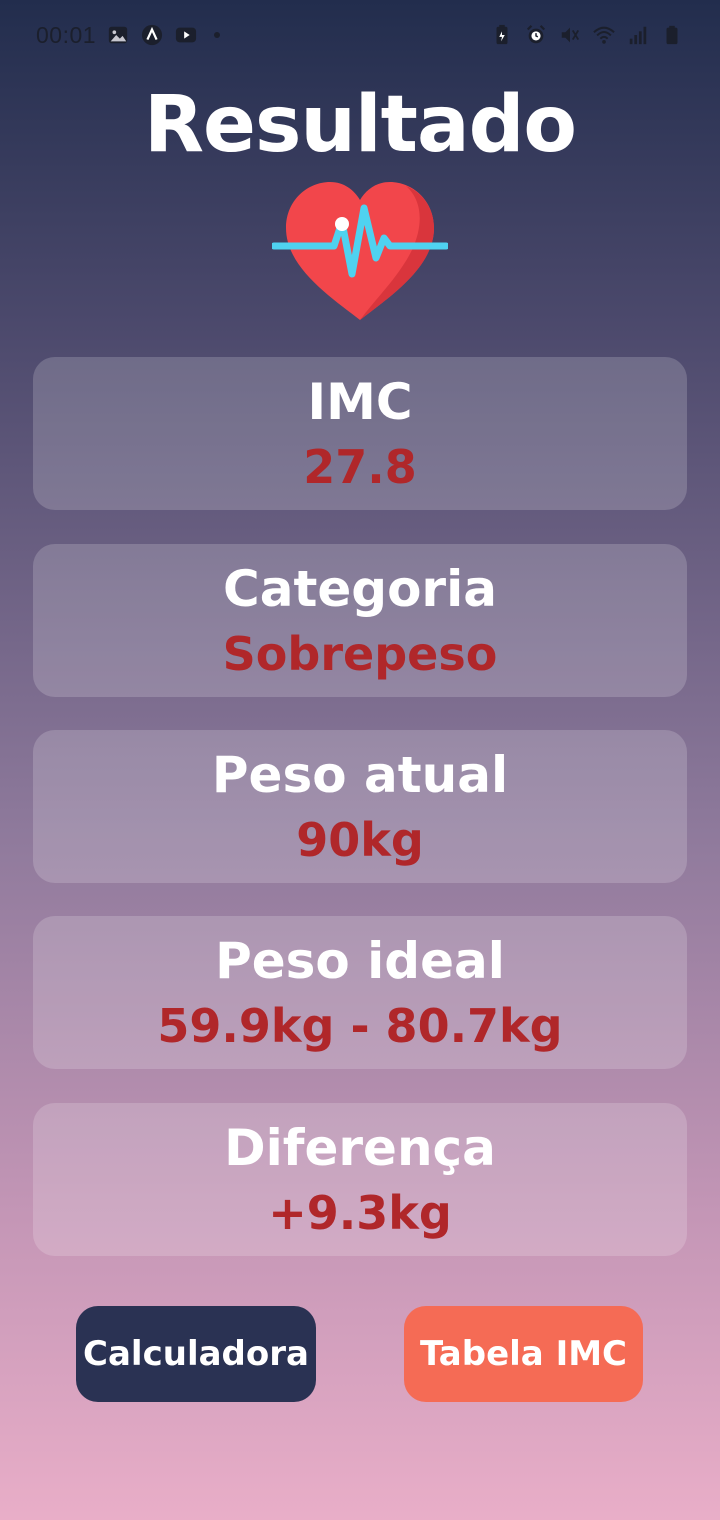 The image size is (720, 1520). Describe the element at coordinates (360, 1026) in the screenshot. I see `ideal-weight-value: 59.9kg - 80.7kg` at that location.